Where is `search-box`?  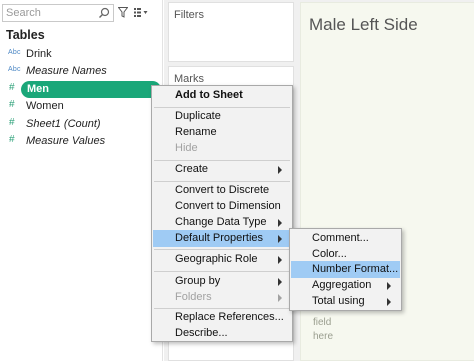 search-box is located at coordinates (58, 13).